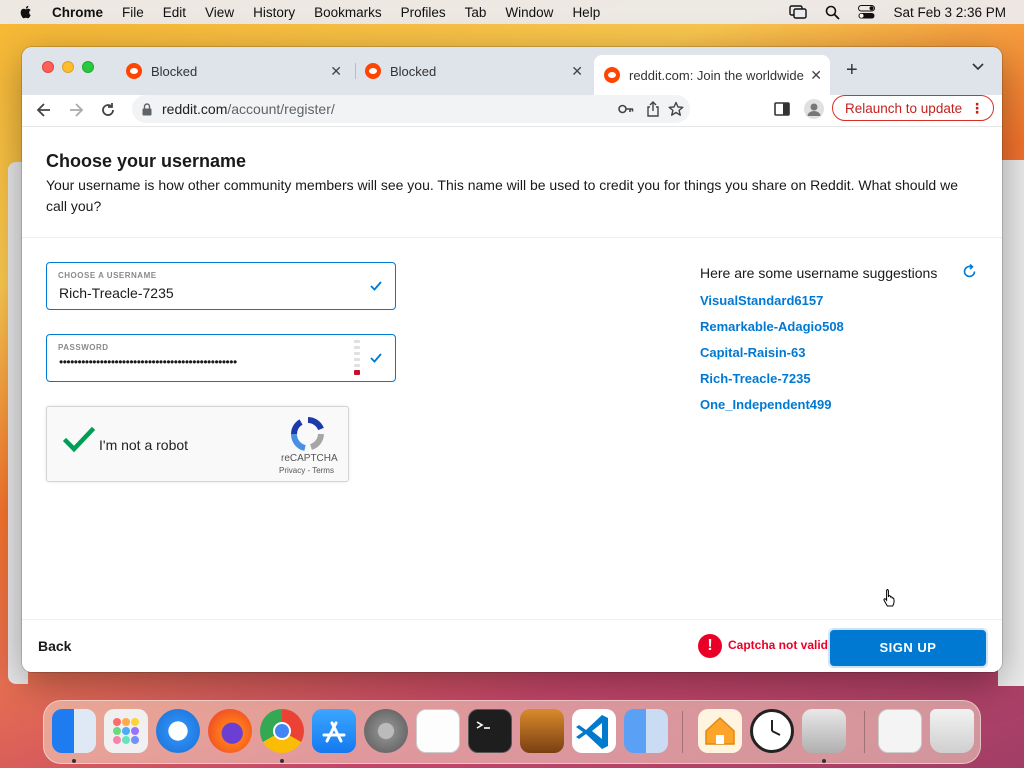  I want to click on suggestion-link: Capital-Raisin-63, so click(752, 352).